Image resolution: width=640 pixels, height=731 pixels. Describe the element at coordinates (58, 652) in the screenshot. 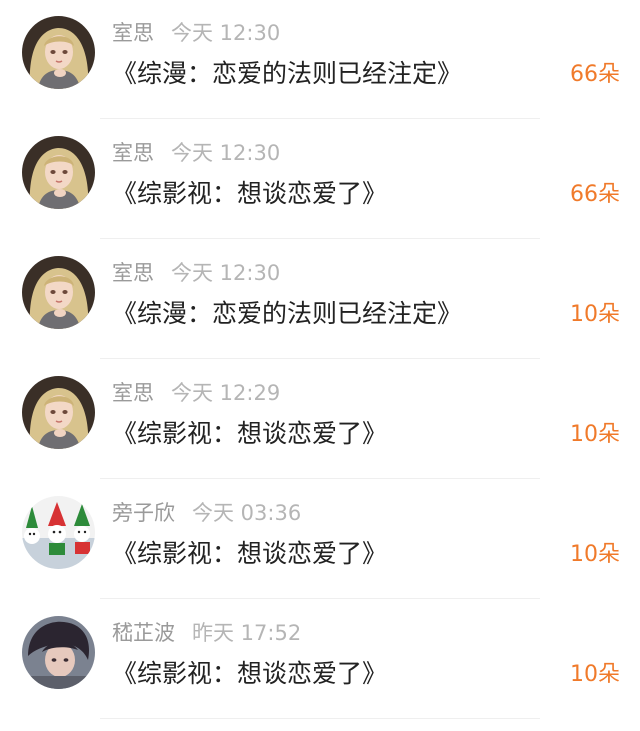

I see `avatar-dark-hair-person-icon` at that location.